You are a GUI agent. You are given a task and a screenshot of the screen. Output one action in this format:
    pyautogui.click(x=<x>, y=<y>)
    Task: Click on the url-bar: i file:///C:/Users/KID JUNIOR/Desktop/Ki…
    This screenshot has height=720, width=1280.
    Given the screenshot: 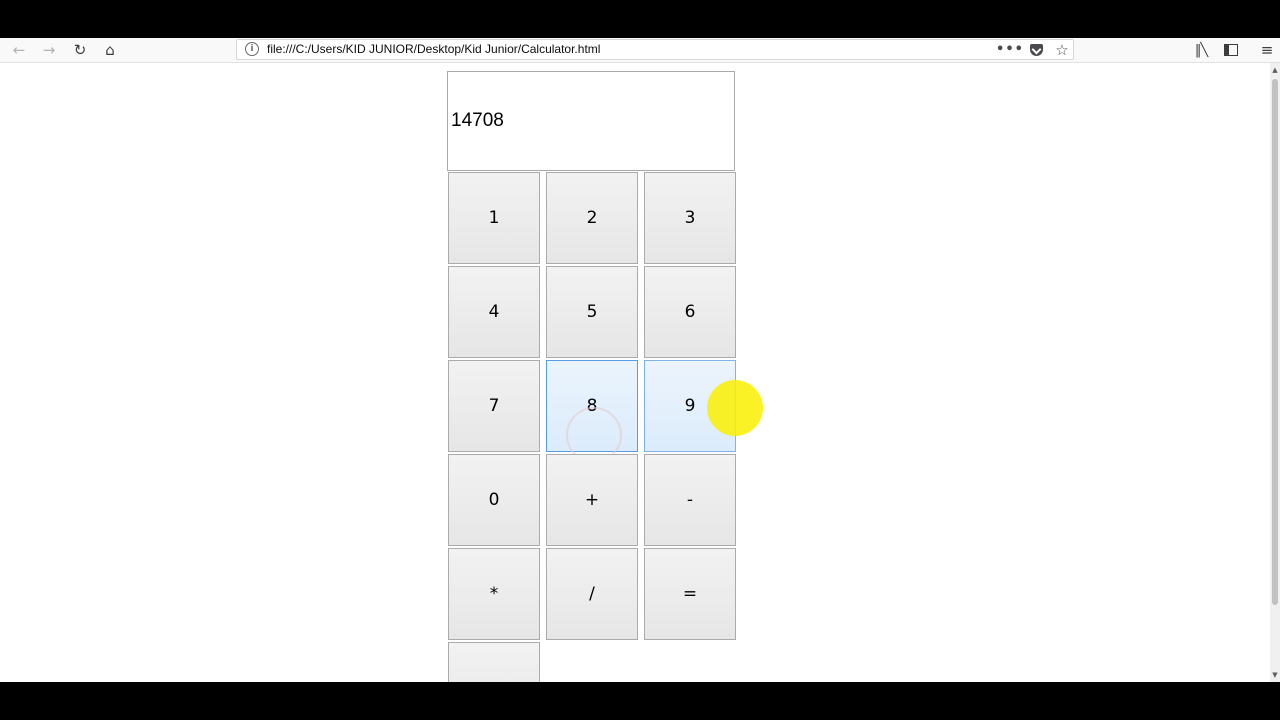 What is the action you would take?
    pyautogui.click(x=655, y=49)
    